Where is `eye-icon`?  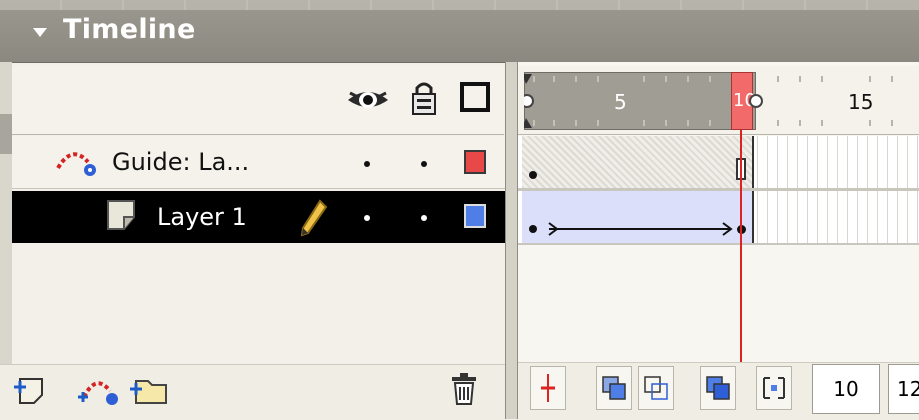 eye-icon is located at coordinates (368, 99).